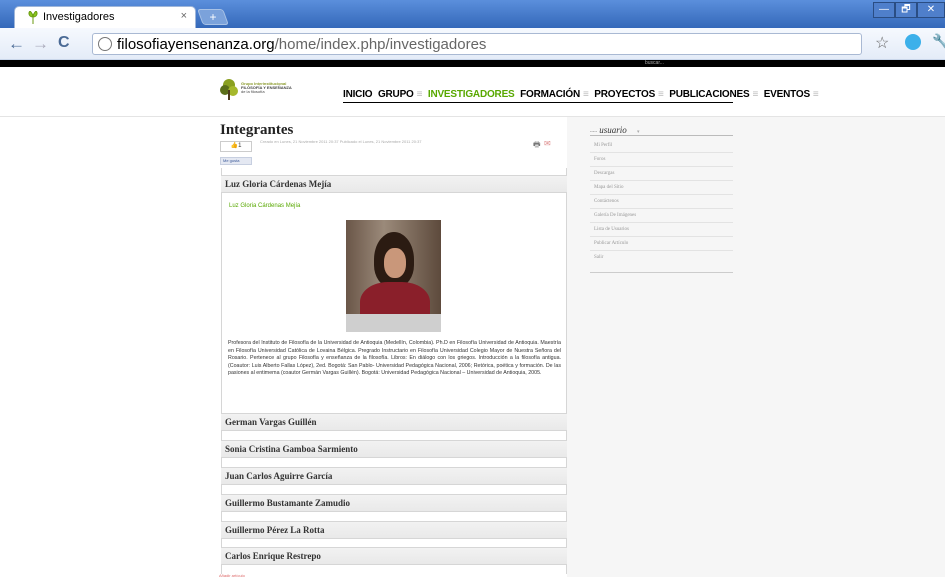 Image resolution: width=945 pixels, height=578 pixels. Describe the element at coordinates (472, 63) in the screenshot. I see `top-black-bar` at that location.